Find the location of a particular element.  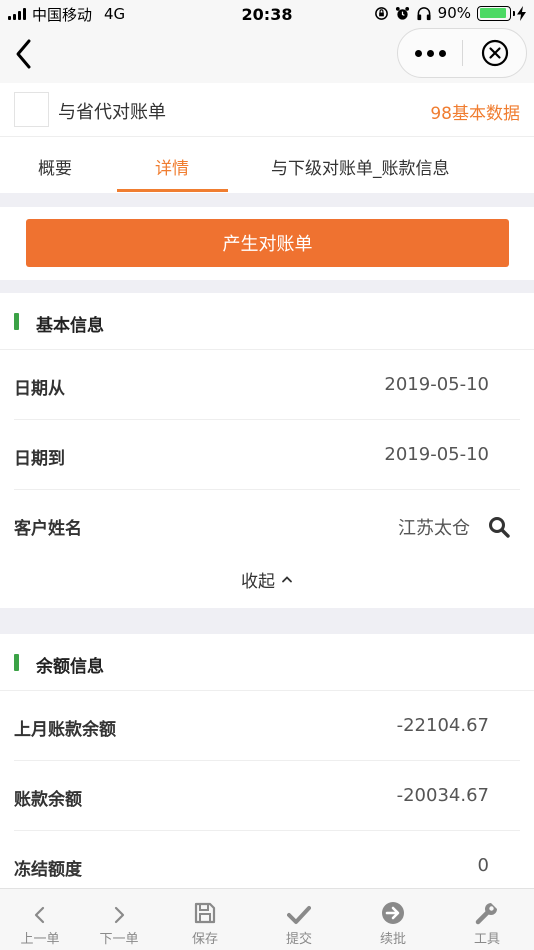

account-balance-row: 账款余额 -20034.67 is located at coordinates (267, 796).